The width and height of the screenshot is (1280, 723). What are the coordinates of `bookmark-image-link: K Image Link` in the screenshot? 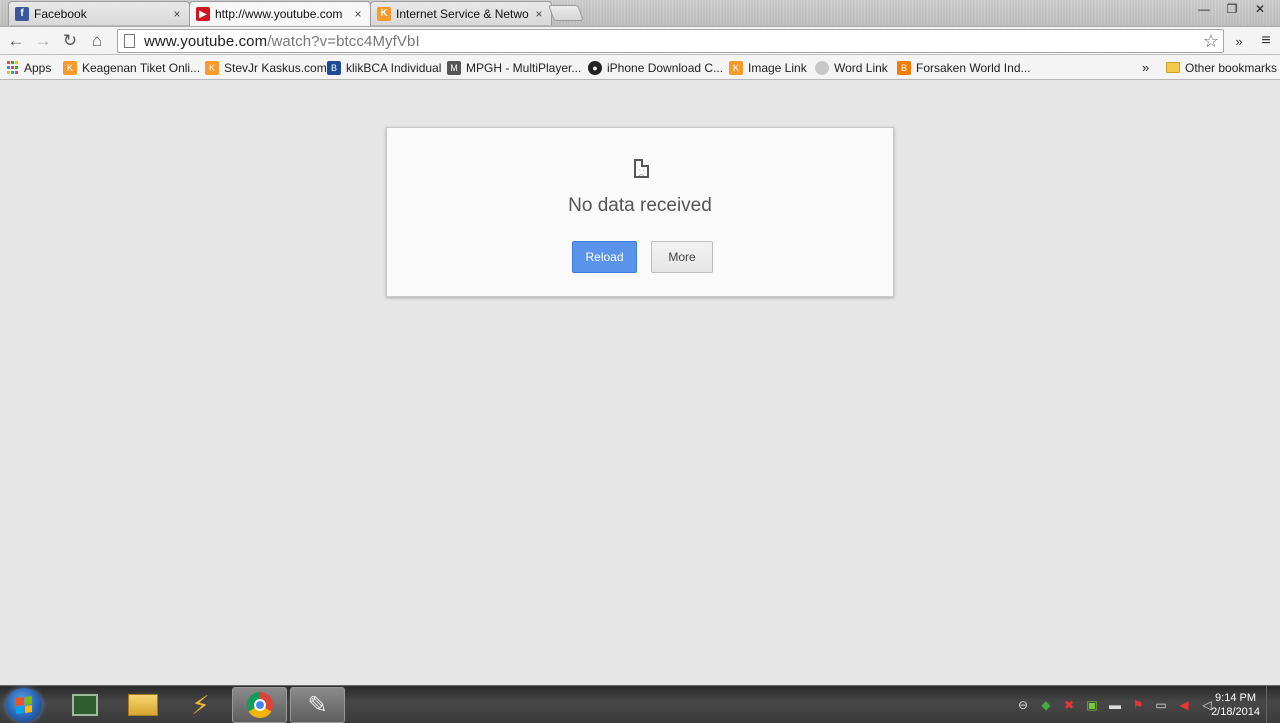 It's located at (768, 67).